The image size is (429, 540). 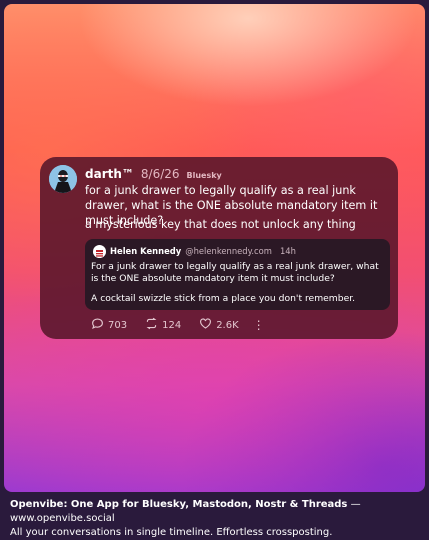 What do you see at coordinates (287, 251) in the screenshot?
I see `quote-time: 14h` at bounding box center [287, 251].